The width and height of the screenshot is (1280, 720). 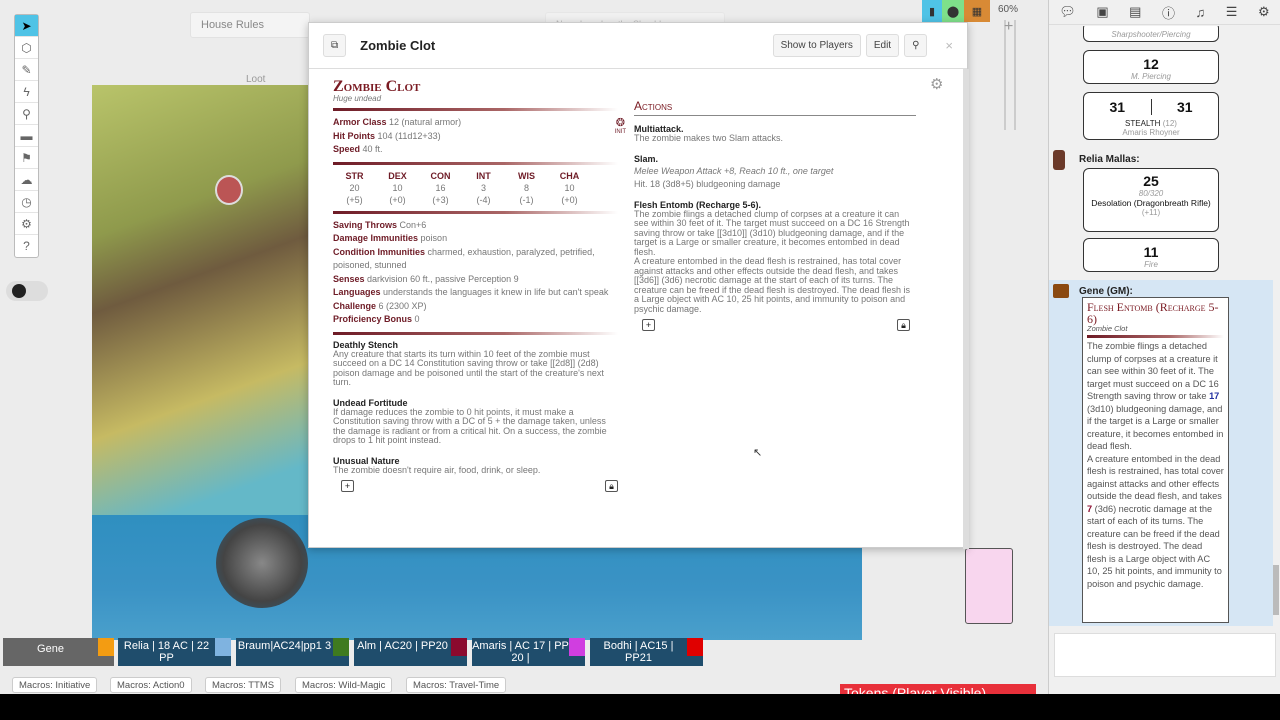 What do you see at coordinates (936, 84) in the screenshot?
I see `settings-gear-icon: ⚙` at bounding box center [936, 84].